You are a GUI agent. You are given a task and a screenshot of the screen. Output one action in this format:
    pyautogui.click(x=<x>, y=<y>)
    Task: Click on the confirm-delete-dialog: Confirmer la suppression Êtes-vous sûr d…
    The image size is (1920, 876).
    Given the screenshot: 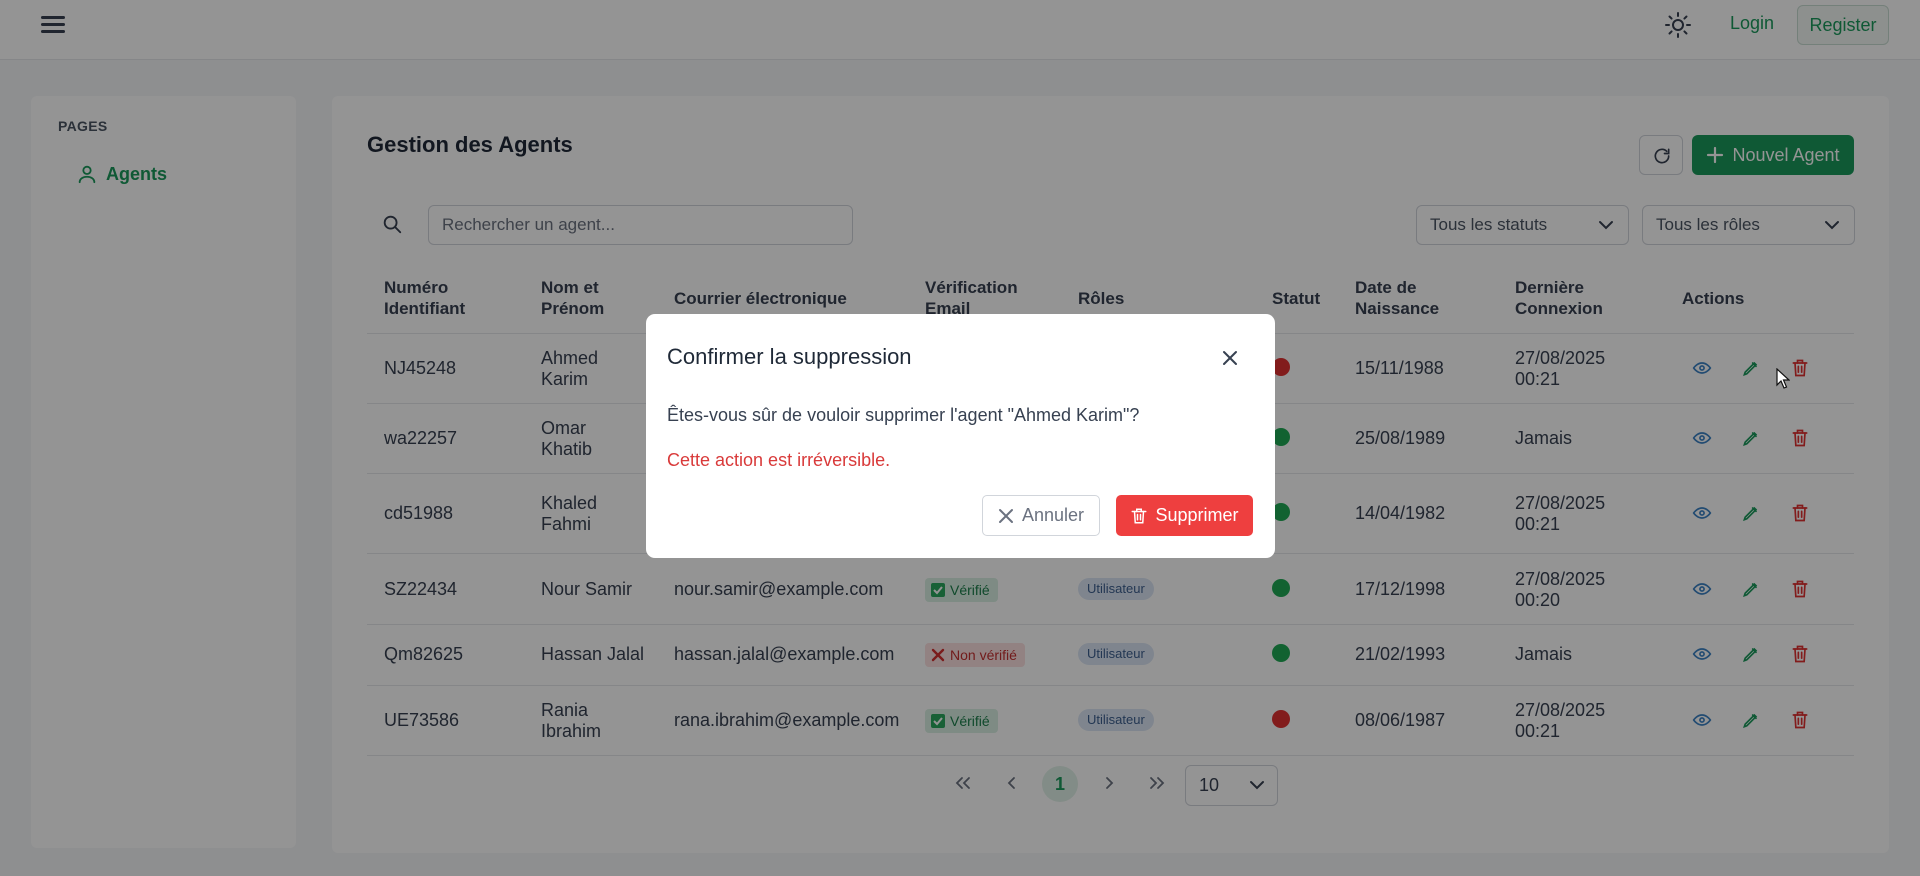 What is the action you would take?
    pyautogui.click(x=960, y=436)
    